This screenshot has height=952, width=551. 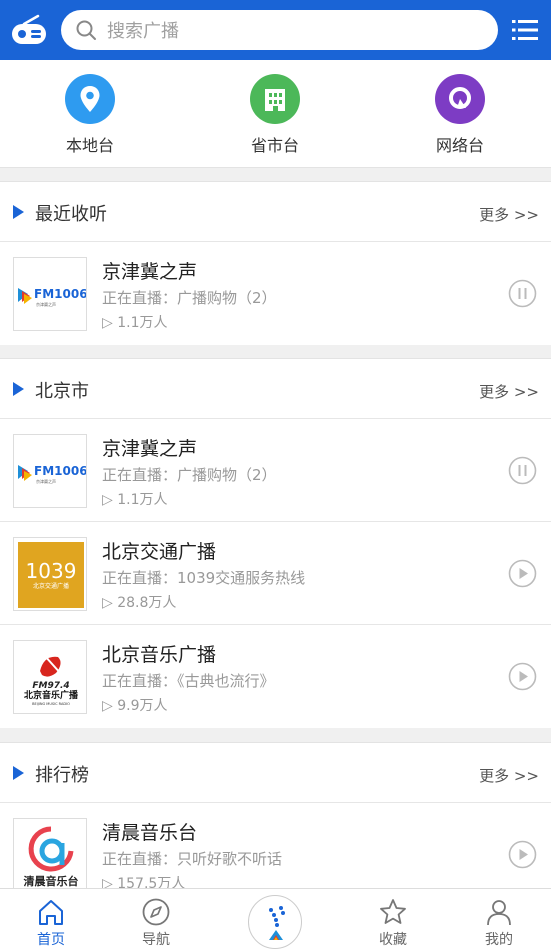 I want to click on station-now-playing: 正在直播：1039交通服务热线, so click(x=204, y=578).